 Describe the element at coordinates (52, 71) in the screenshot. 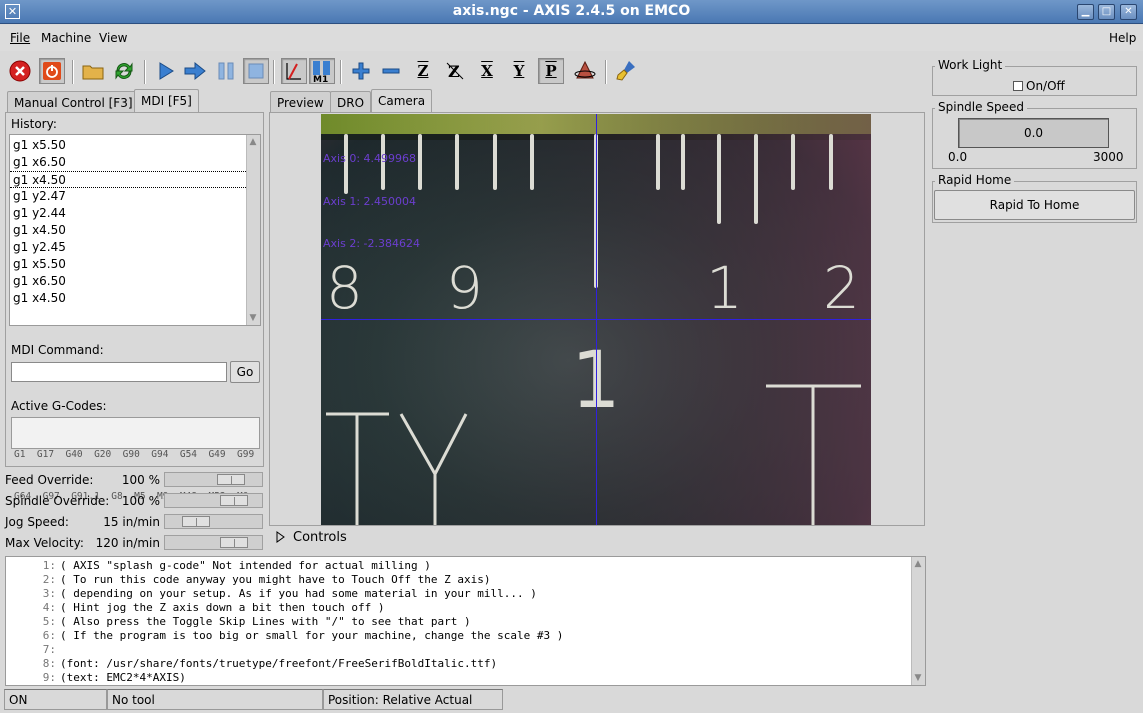

I see `power-icon` at that location.